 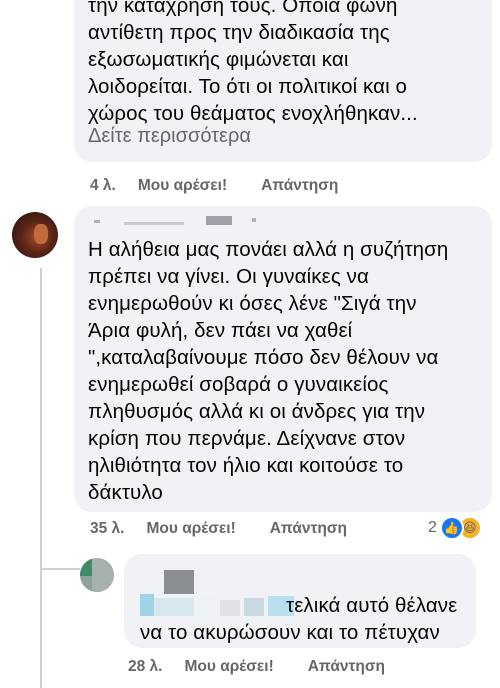 What do you see at coordinates (290, 632) in the screenshot?
I see `comment-text: να το ακυρώσουν και το πέτυχαν` at bounding box center [290, 632].